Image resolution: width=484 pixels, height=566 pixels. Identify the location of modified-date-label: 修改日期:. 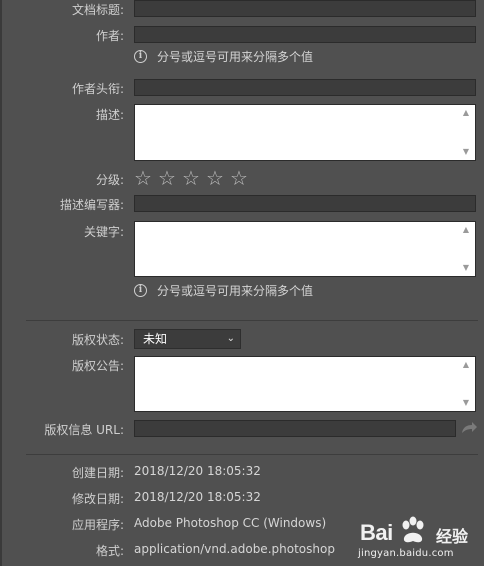
(97, 499).